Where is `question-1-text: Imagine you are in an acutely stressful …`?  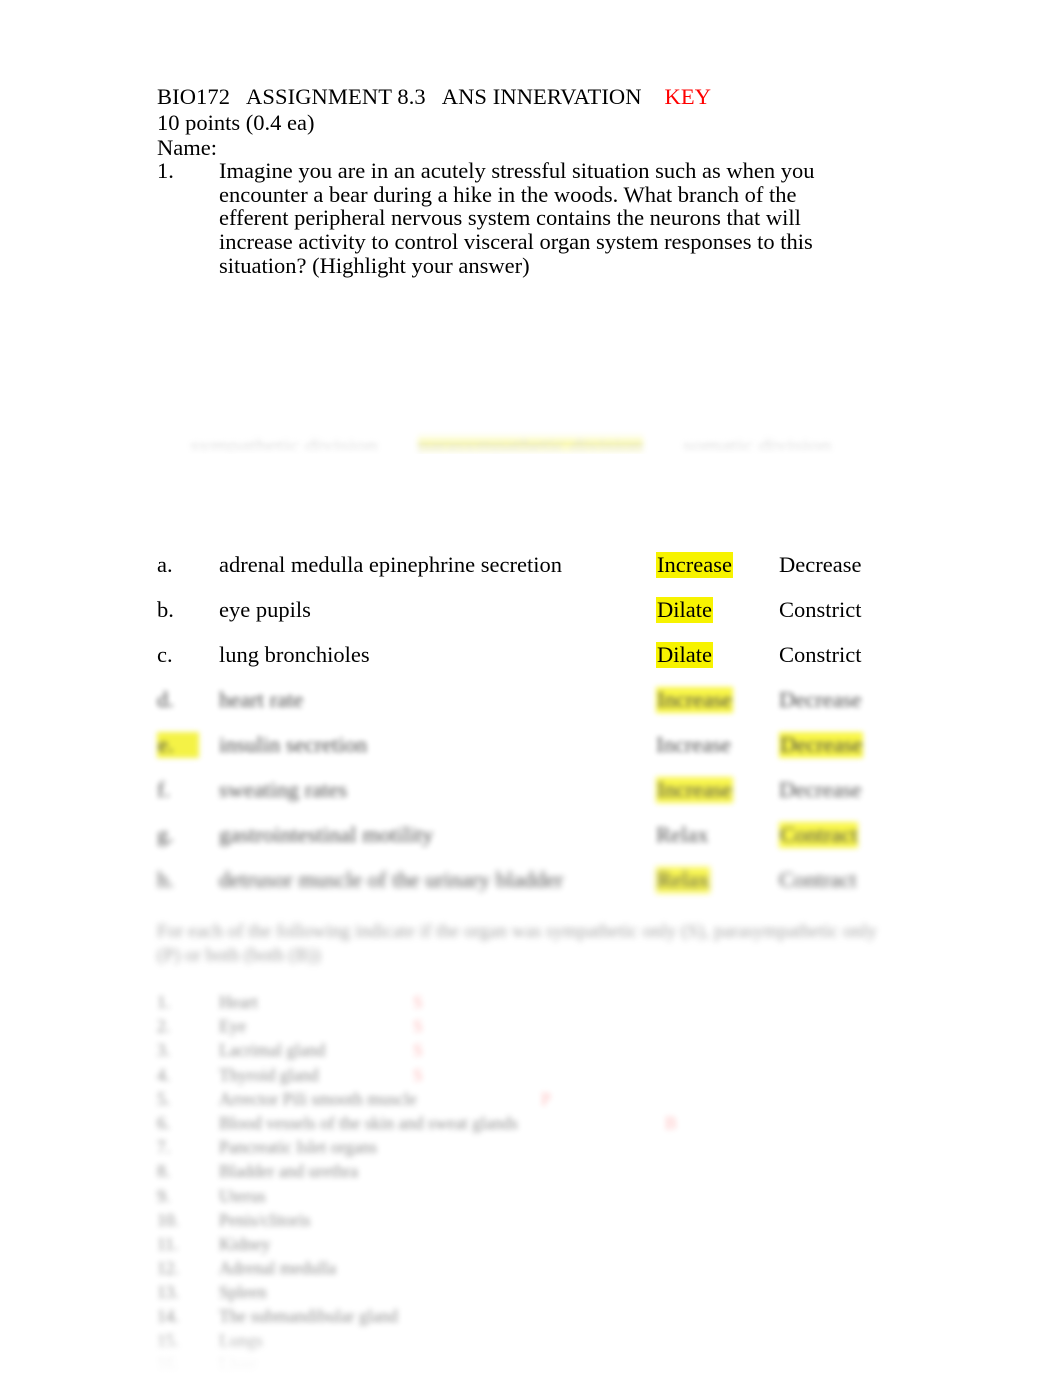
question-1-text: Imagine you are in an acutely stressful … is located at coordinates (517, 218).